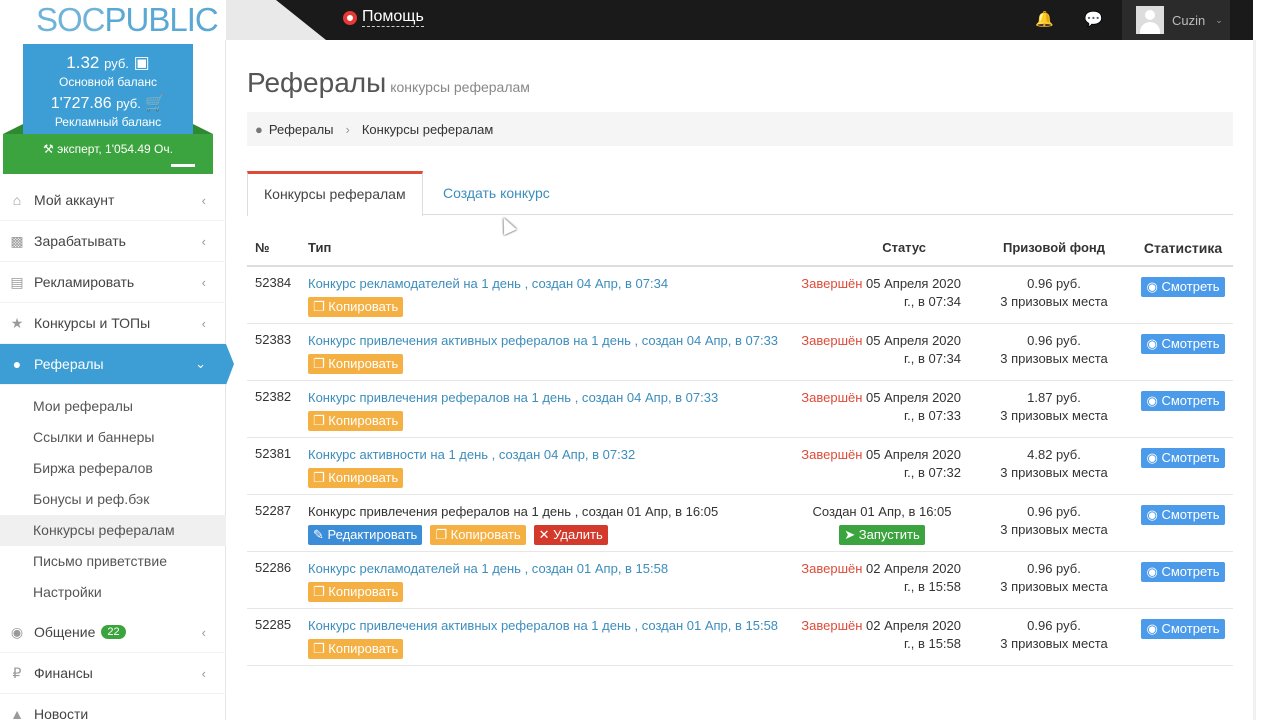  What do you see at coordinates (273, 453) in the screenshot?
I see `contest-number: 52381` at bounding box center [273, 453].